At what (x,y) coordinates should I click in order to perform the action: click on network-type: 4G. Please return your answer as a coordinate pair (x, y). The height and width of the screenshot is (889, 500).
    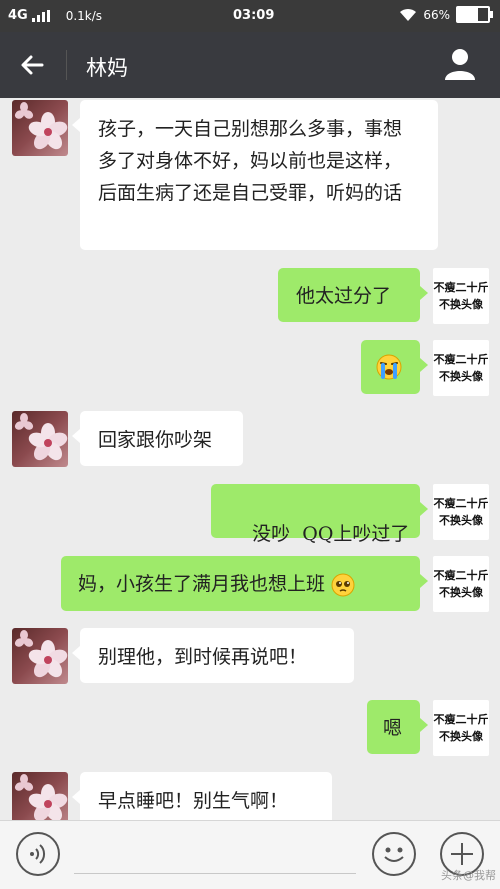
    Looking at the image, I should click on (18, 15).